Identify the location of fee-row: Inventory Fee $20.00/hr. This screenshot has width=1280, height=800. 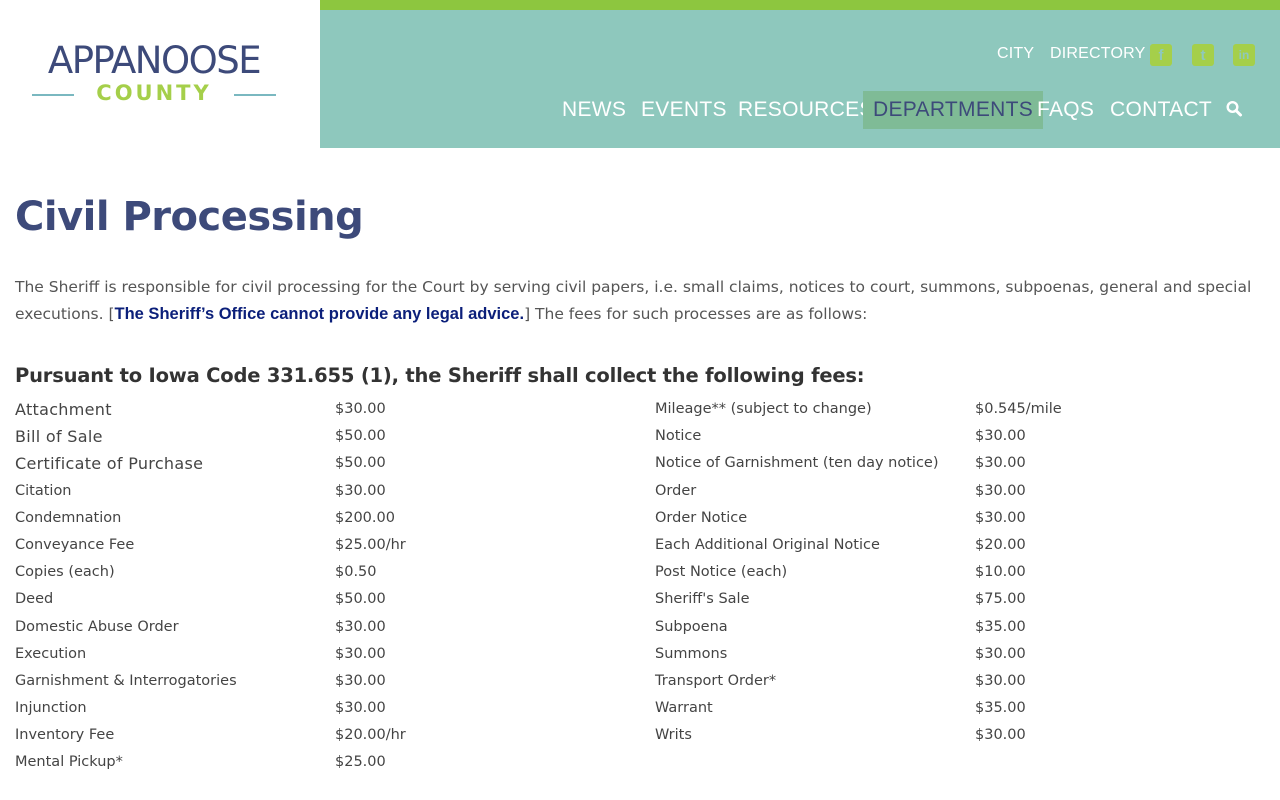
(325, 736).